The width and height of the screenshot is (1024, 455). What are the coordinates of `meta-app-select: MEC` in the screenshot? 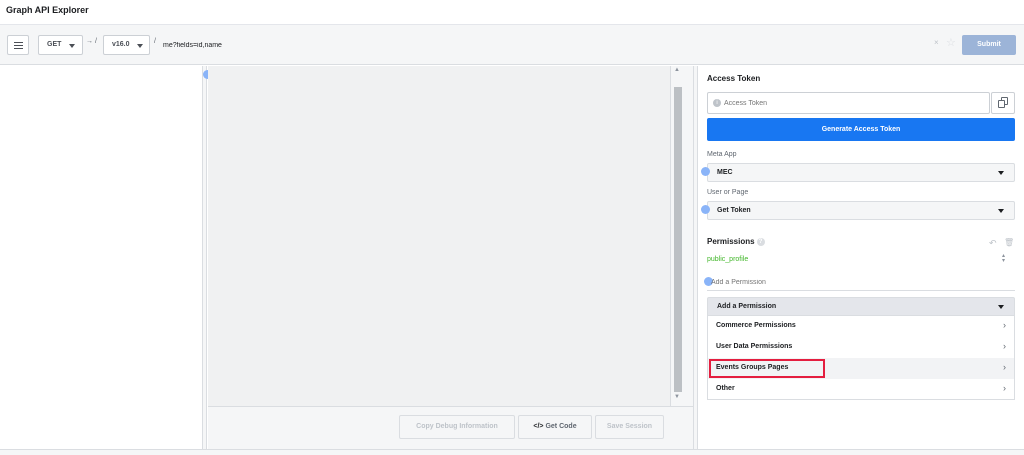 It's located at (861, 172).